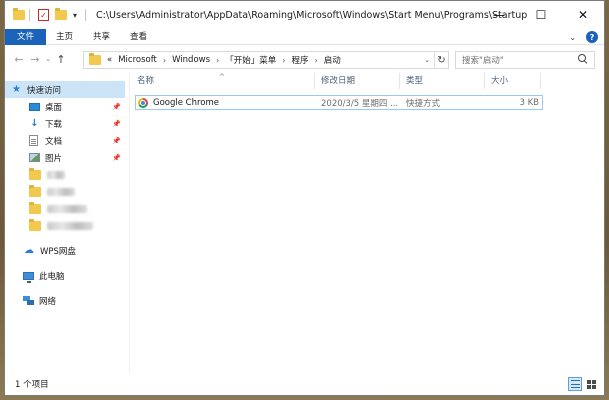 The image size is (609, 400). Describe the element at coordinates (583, 60) in the screenshot. I see `search-icon` at that location.